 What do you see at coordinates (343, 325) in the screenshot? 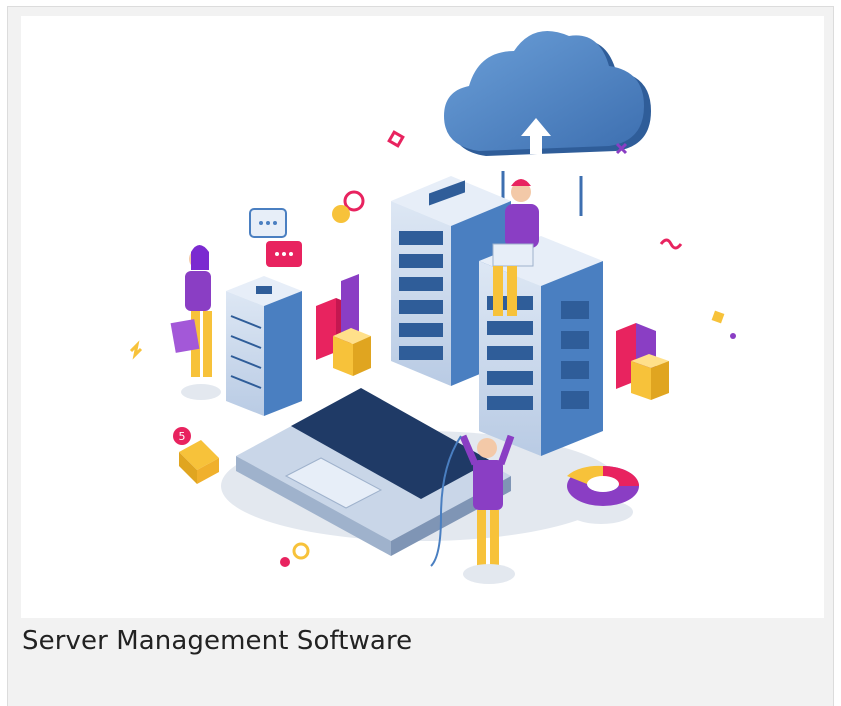
I see `bar-chart-icon` at bounding box center [343, 325].